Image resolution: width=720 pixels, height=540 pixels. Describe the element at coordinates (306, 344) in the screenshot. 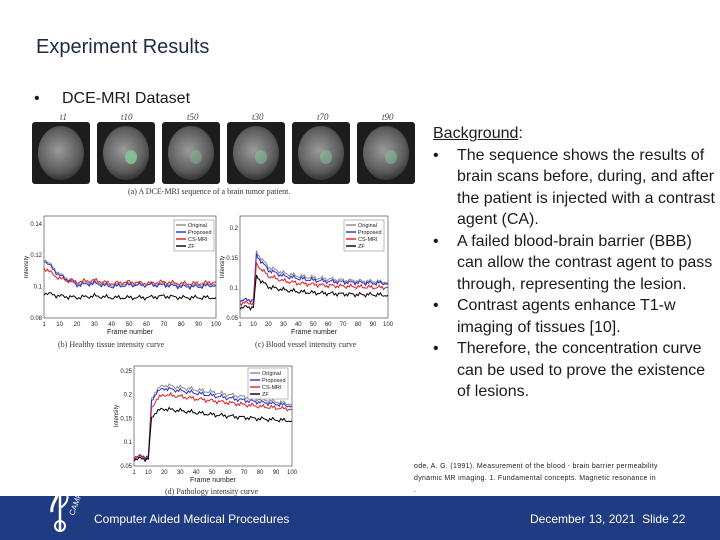

I see `caption-c: (c) Blood vessel intensity curve` at that location.